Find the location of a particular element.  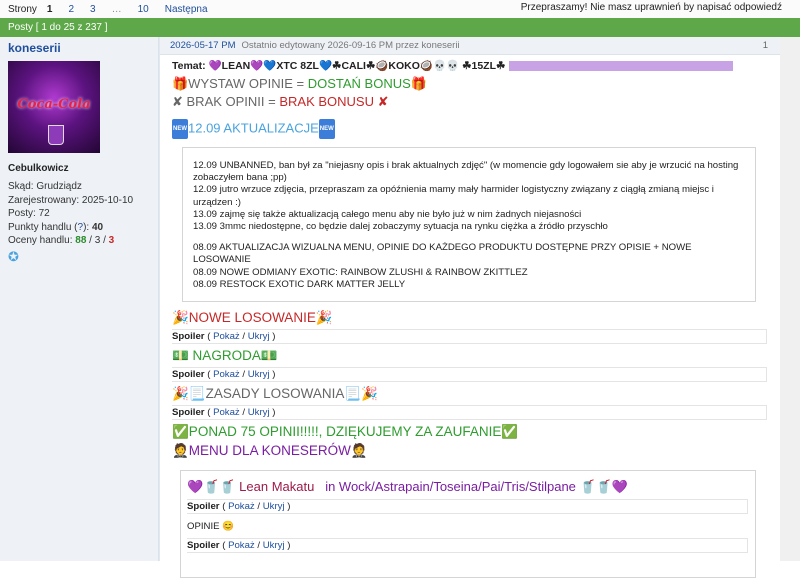

bonus-line: 🎁WYSTAW OPINIE = DOSTAŃ BONUS🎁 is located at coordinates (299, 83).